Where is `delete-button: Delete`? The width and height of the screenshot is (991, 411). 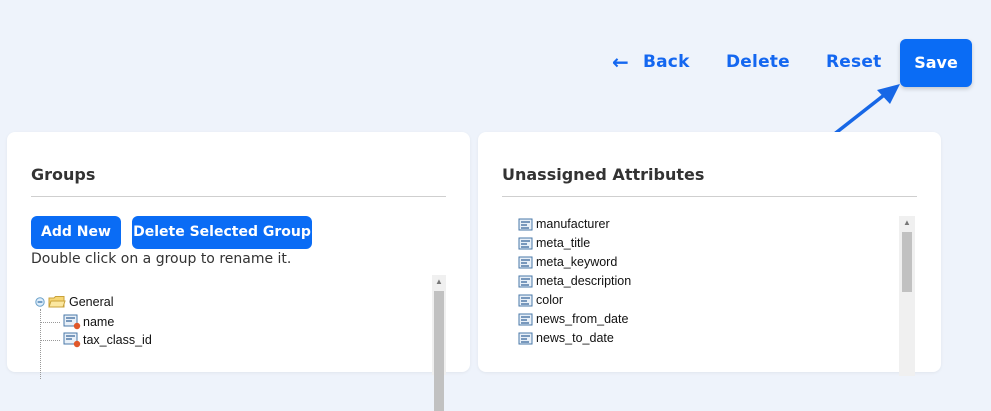 delete-button: Delete is located at coordinates (758, 62).